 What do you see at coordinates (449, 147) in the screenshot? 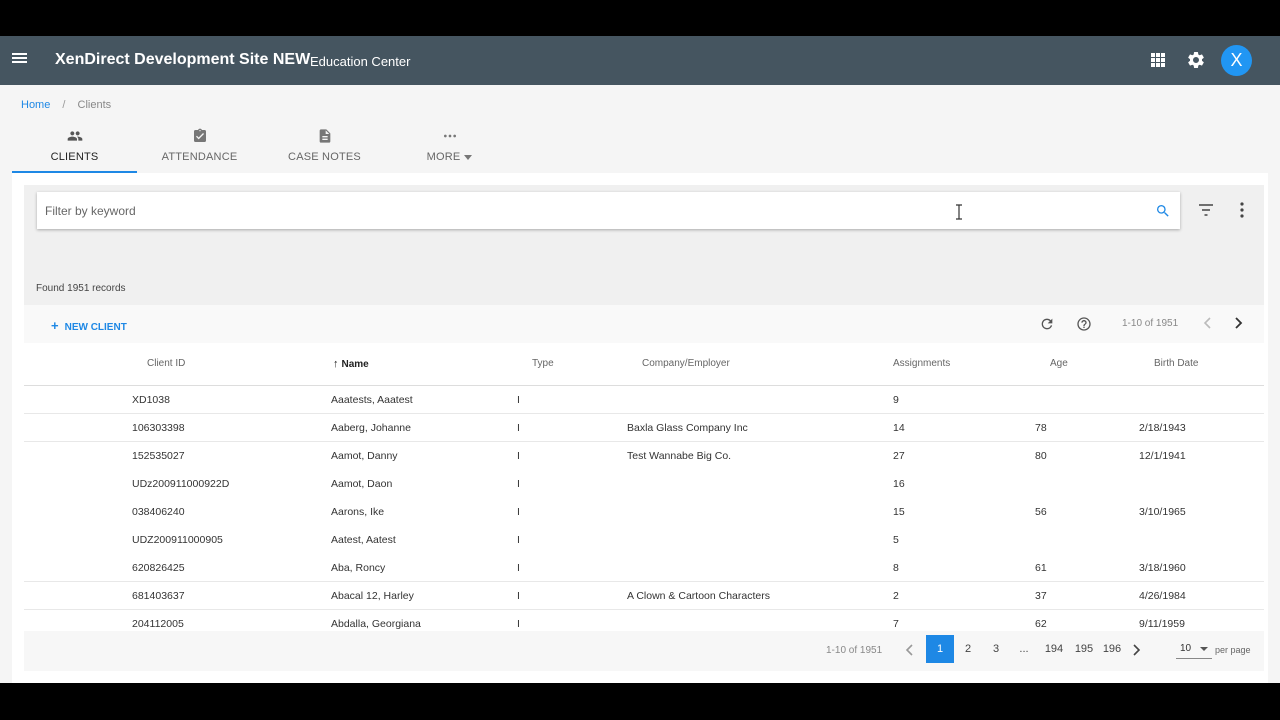
I see `tab-more: MORE` at bounding box center [449, 147].